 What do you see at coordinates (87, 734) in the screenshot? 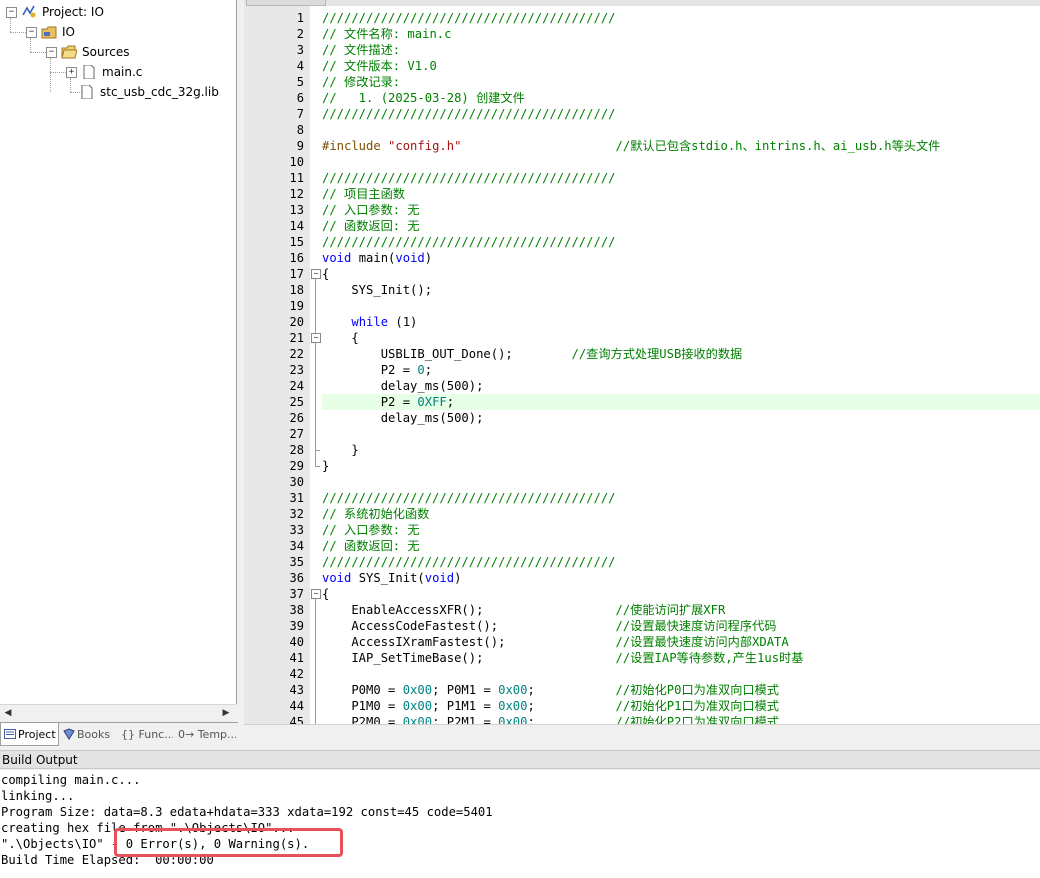
I see `tab-books: Books` at bounding box center [87, 734].